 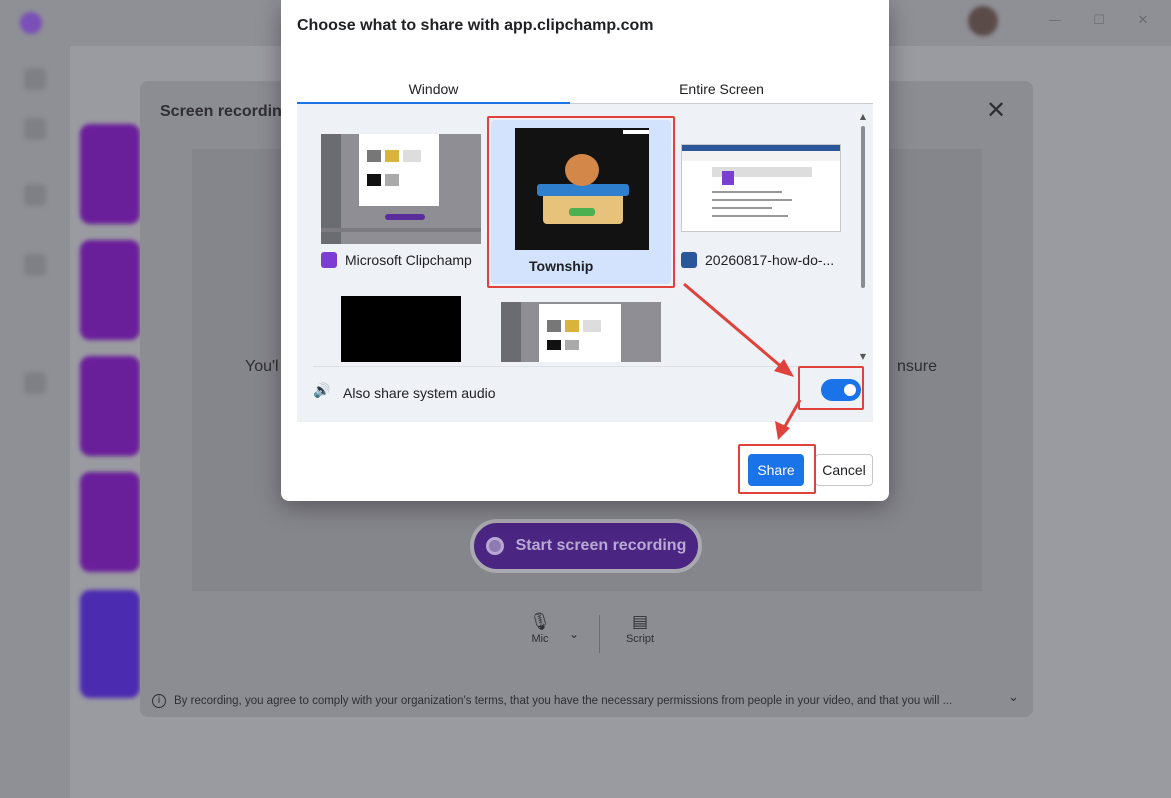 What do you see at coordinates (1143, 21) in the screenshot?
I see `close-window-icon: ✕` at bounding box center [1143, 21].